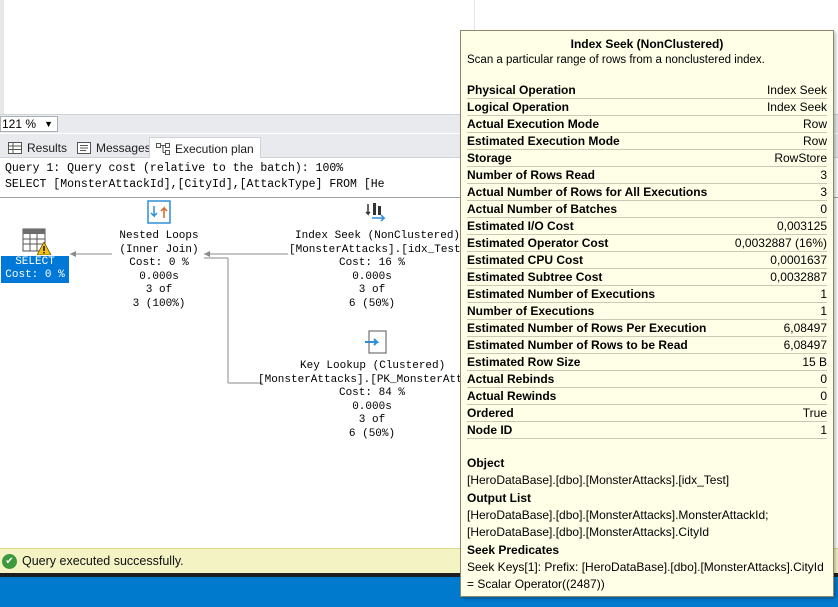  I want to click on tab-execution-plan: Execution plan, so click(205, 148).